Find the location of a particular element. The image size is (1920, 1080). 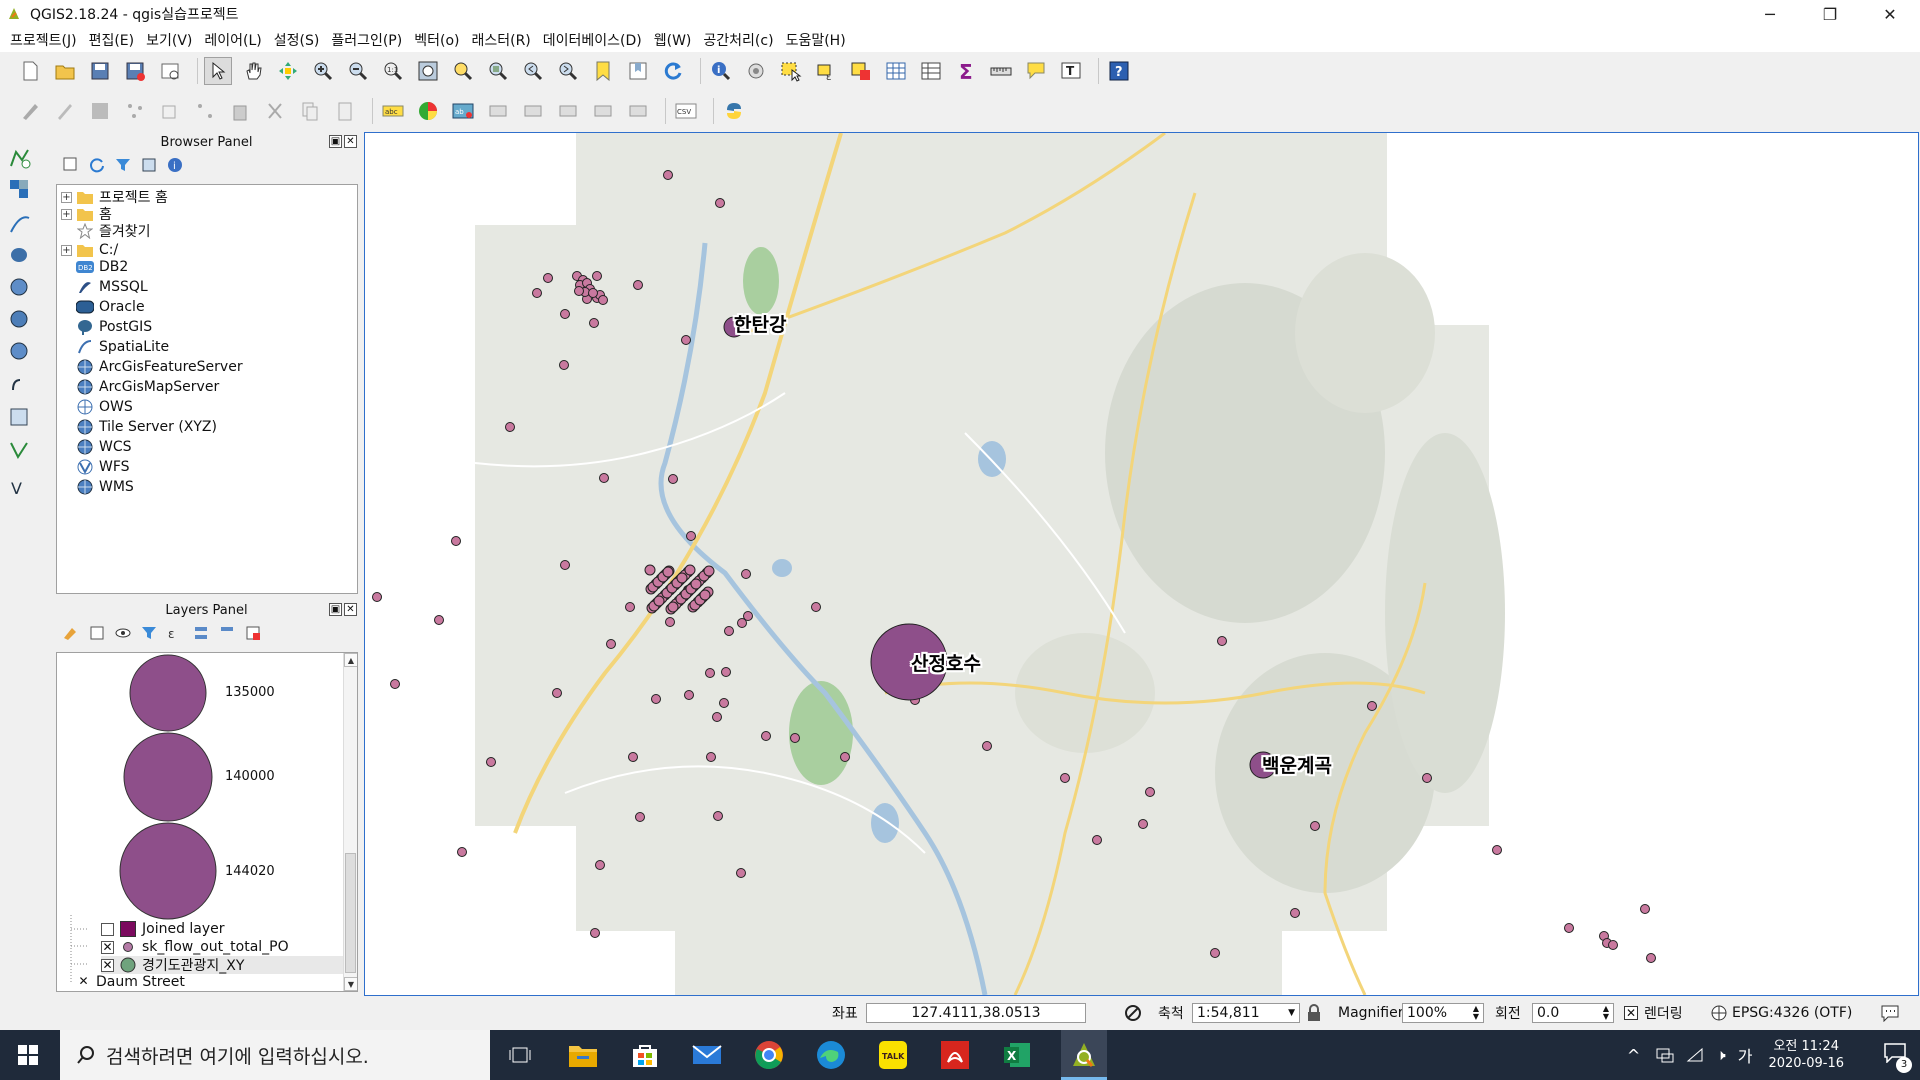

expand-all-icon is located at coordinates (201, 633).